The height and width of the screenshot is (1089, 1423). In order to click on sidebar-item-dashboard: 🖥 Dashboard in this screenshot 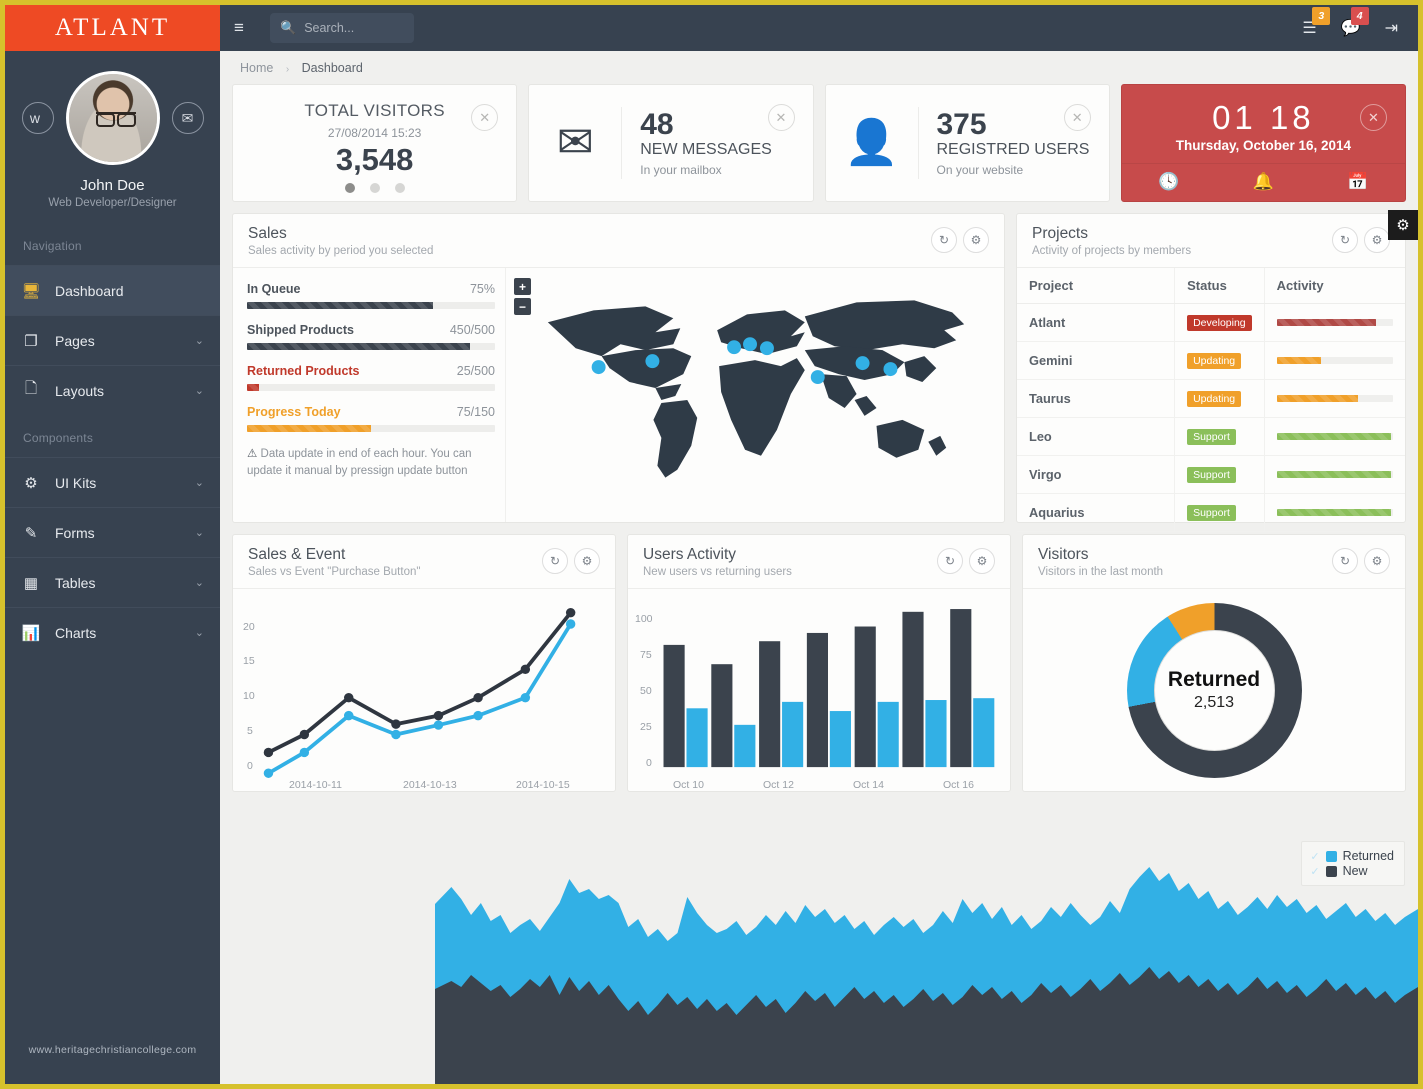, I will do `click(112, 290)`.